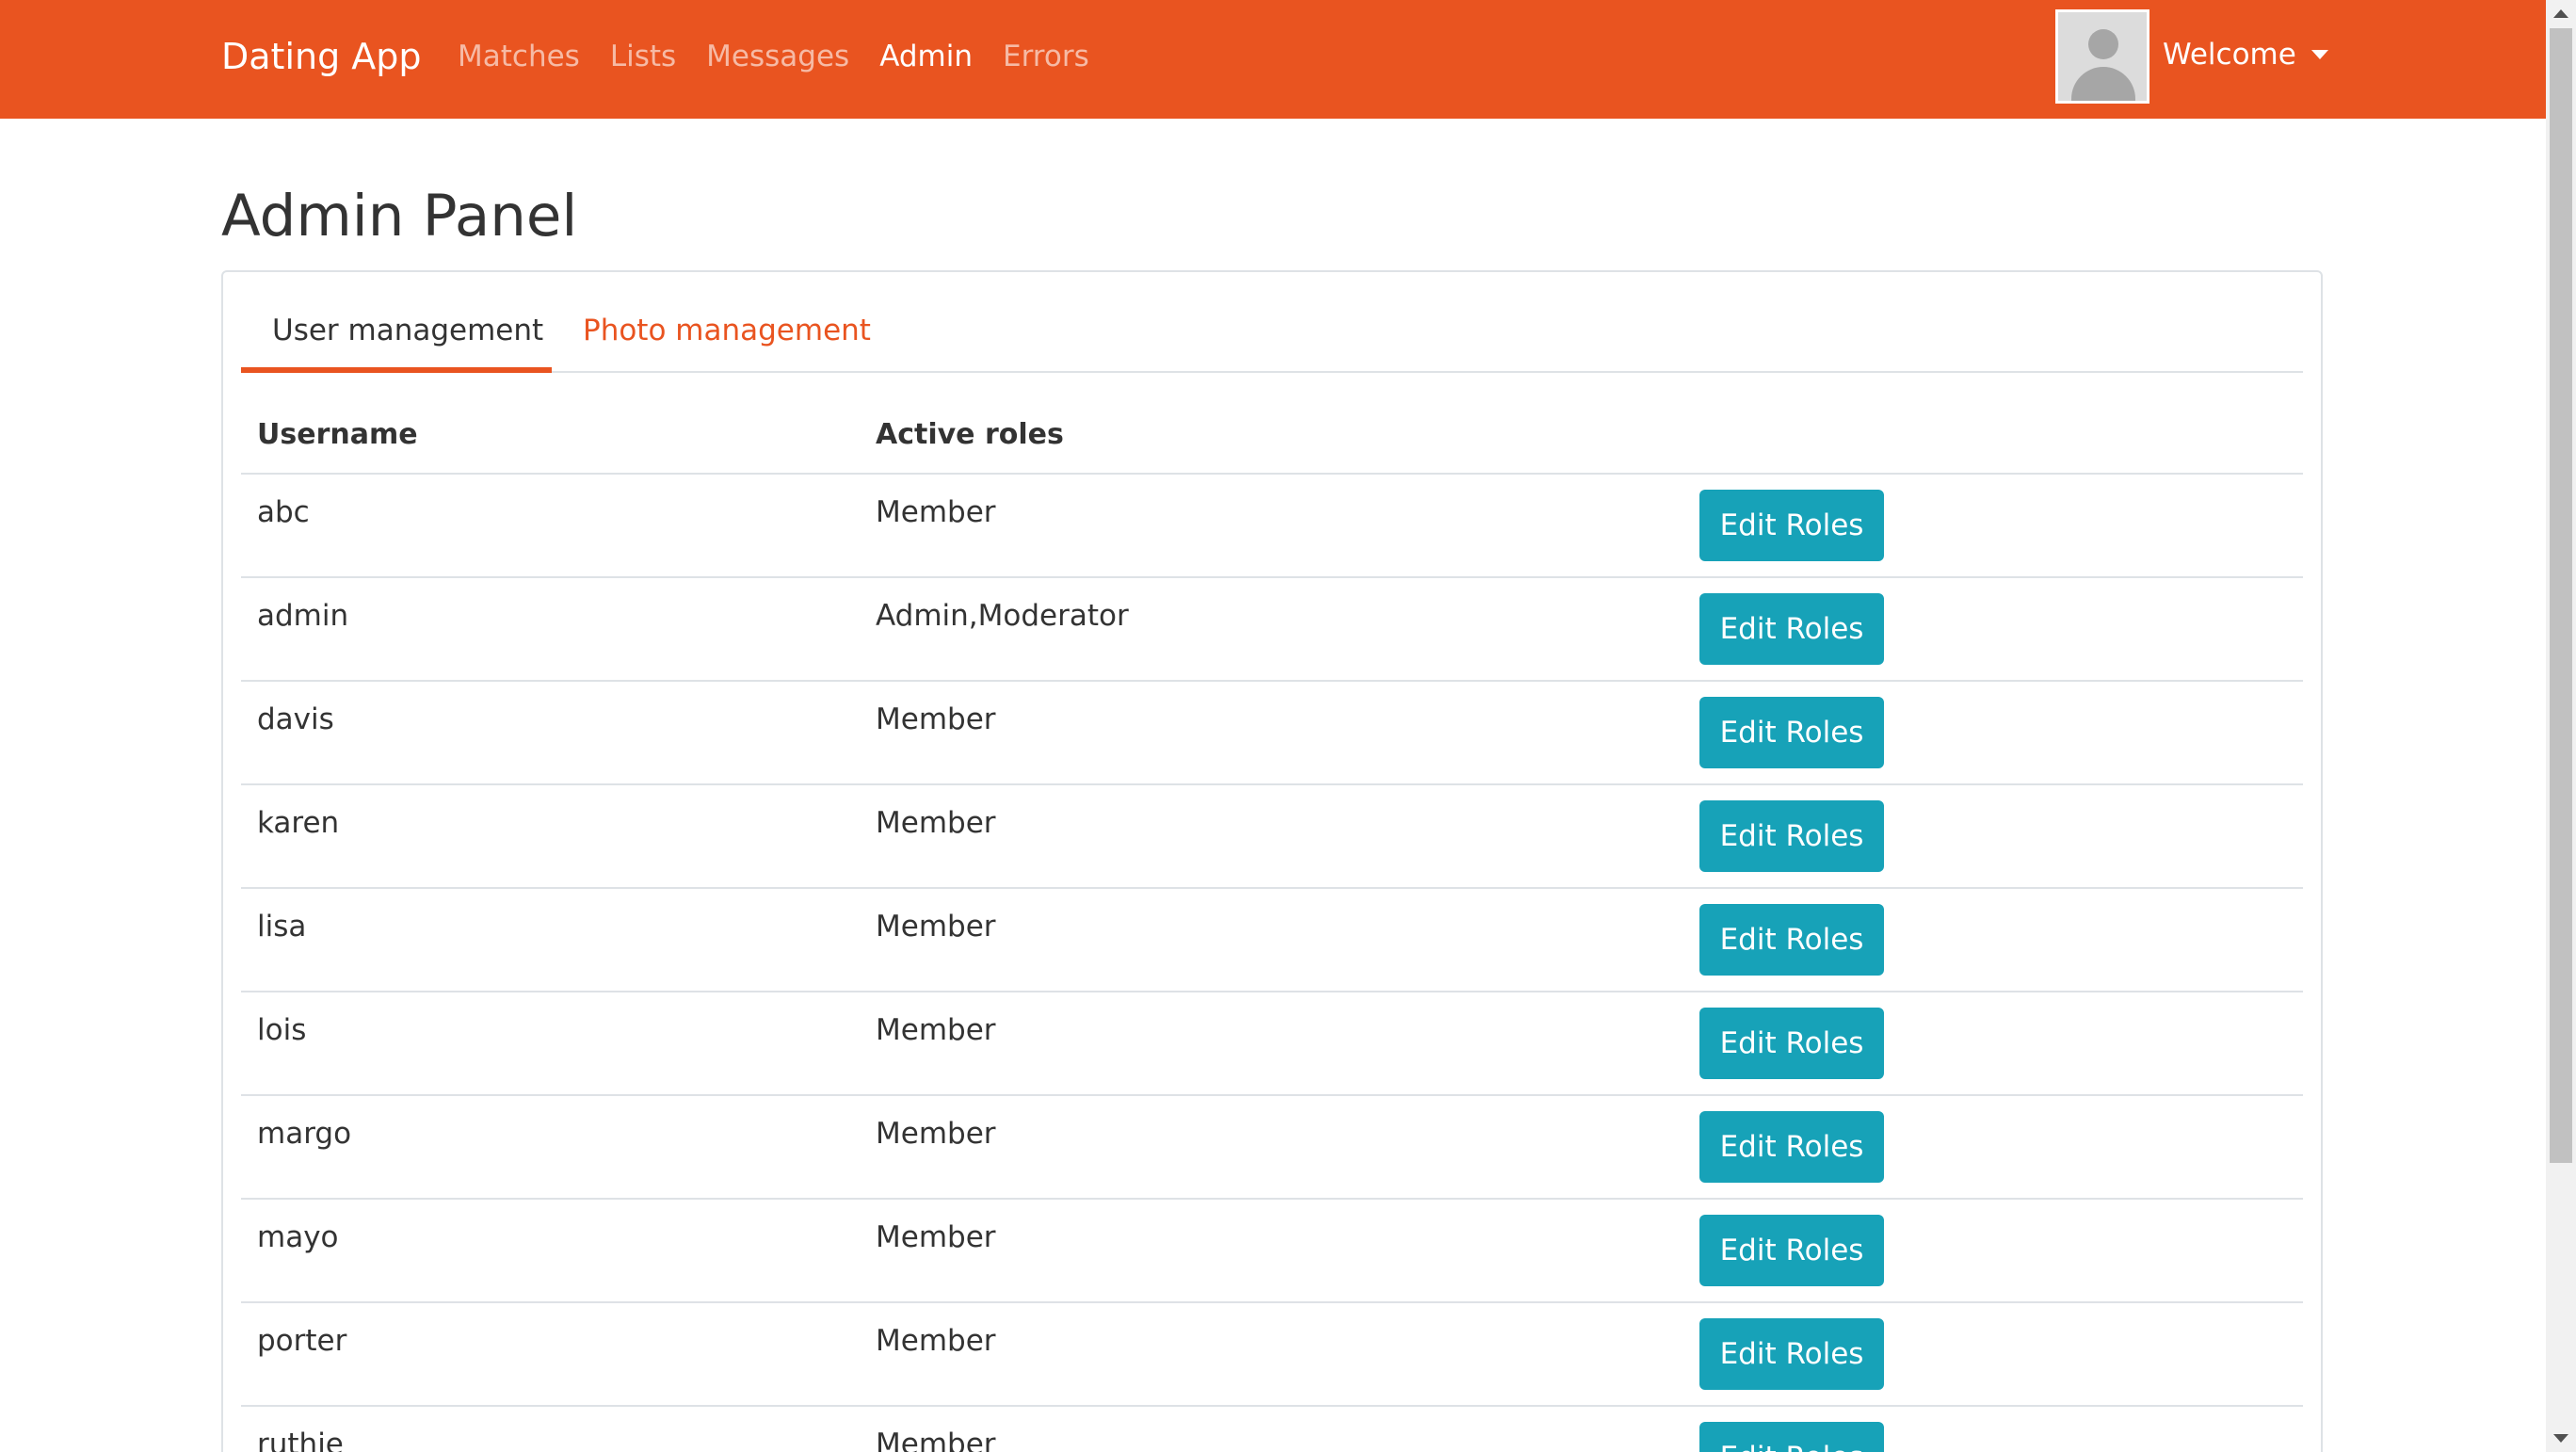 The image size is (2576, 1452). Describe the element at coordinates (970, 434) in the screenshot. I see `column-header-active-roles: Active roles` at that location.